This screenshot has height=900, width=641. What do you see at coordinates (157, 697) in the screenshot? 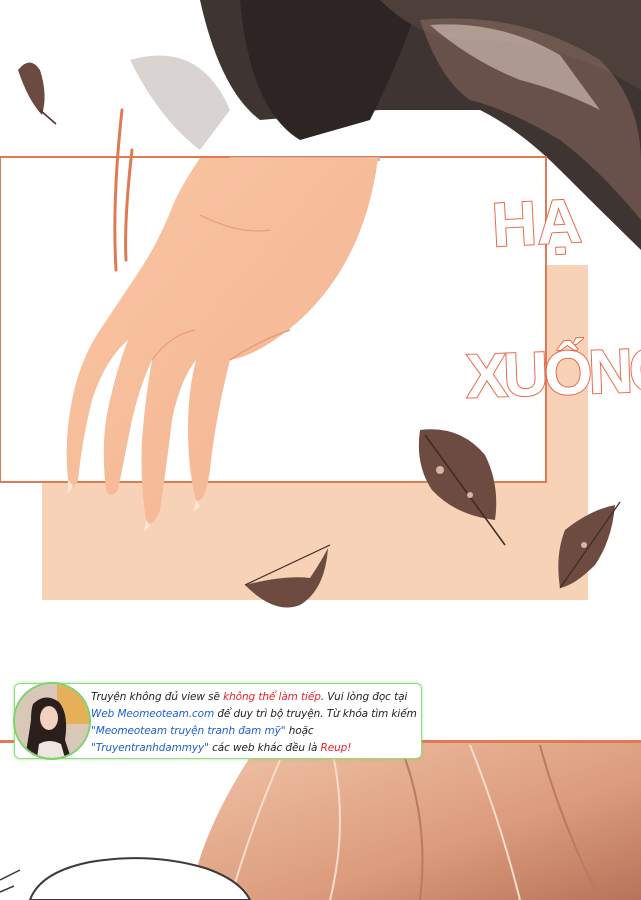
I see `notice-text-1: Truyện không đủ view sẽ` at bounding box center [157, 697].